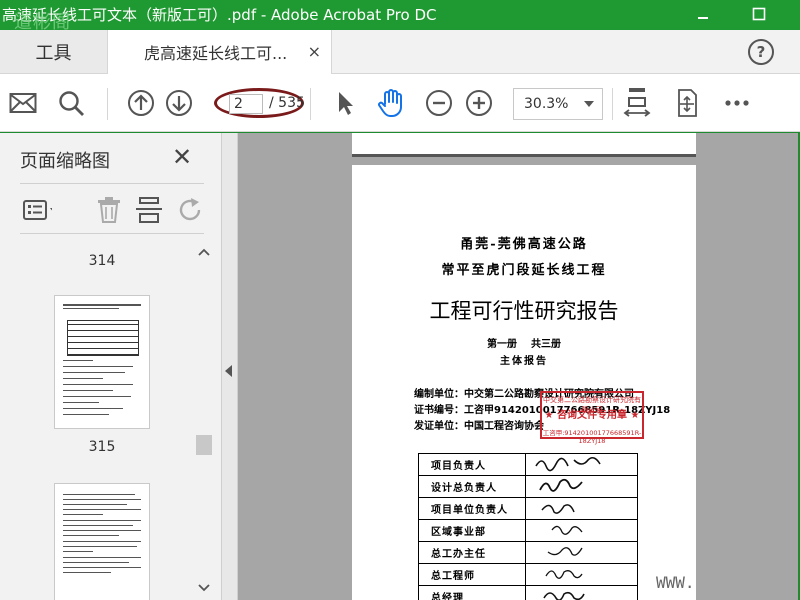  I want to click on zoom-out-icon, so click(439, 103).